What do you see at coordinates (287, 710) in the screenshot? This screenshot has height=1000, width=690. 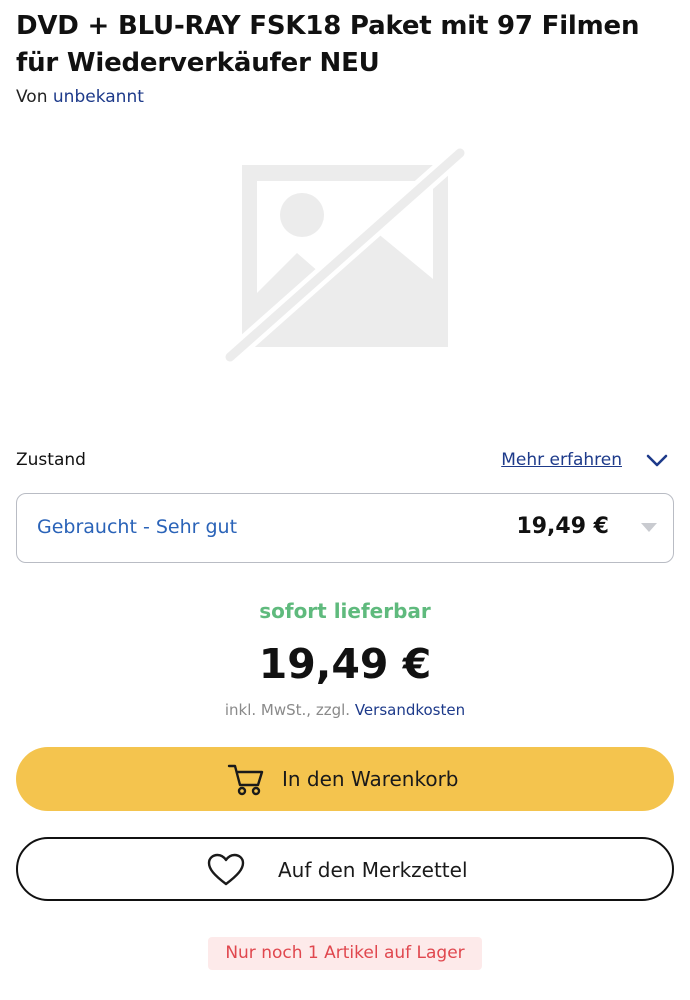 I see `tax-text: inkl. MwSt., zzgl.` at bounding box center [287, 710].